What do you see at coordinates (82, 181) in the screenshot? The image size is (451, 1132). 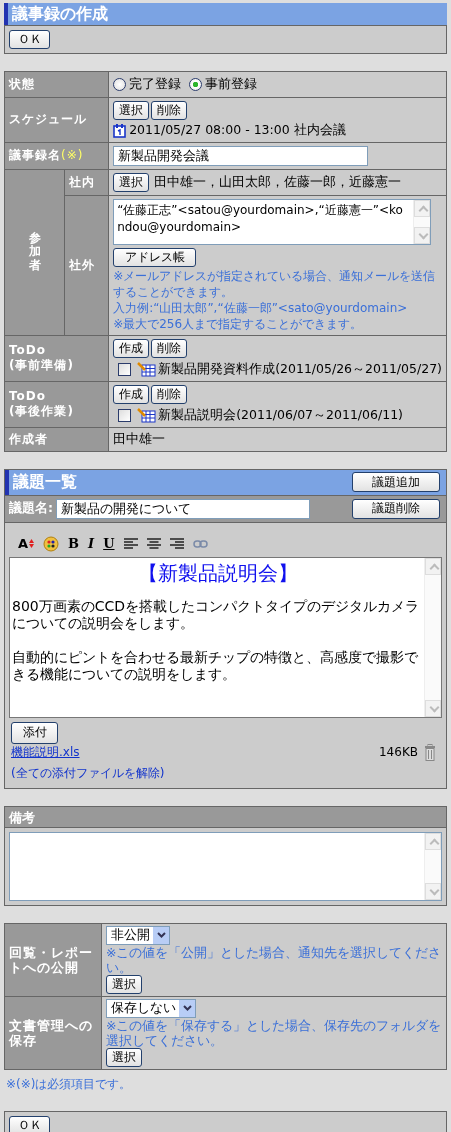 I see `row-label: 社内` at bounding box center [82, 181].